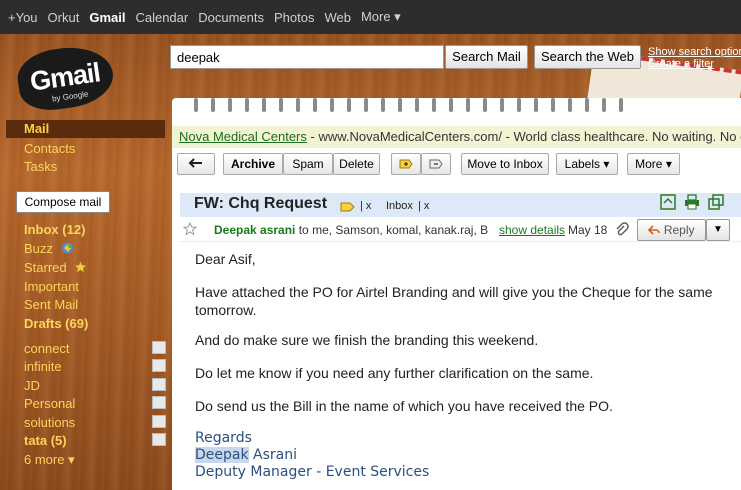  I want to click on compose-mail-button: Compose mail, so click(63, 202).